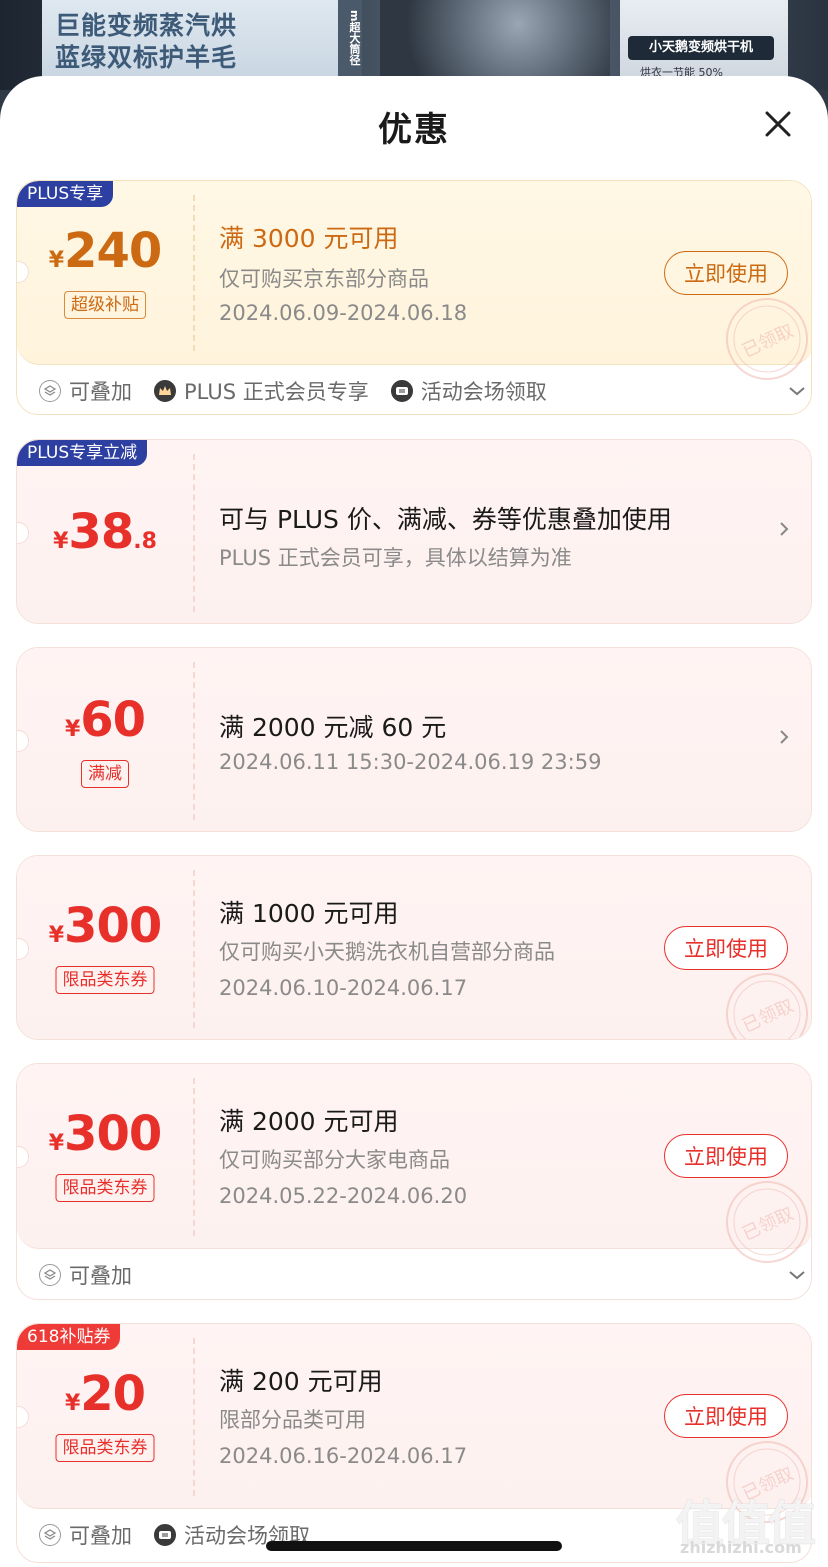 The image size is (828, 1567). What do you see at coordinates (113, 251) in the screenshot?
I see `amount-value: 240` at bounding box center [113, 251].